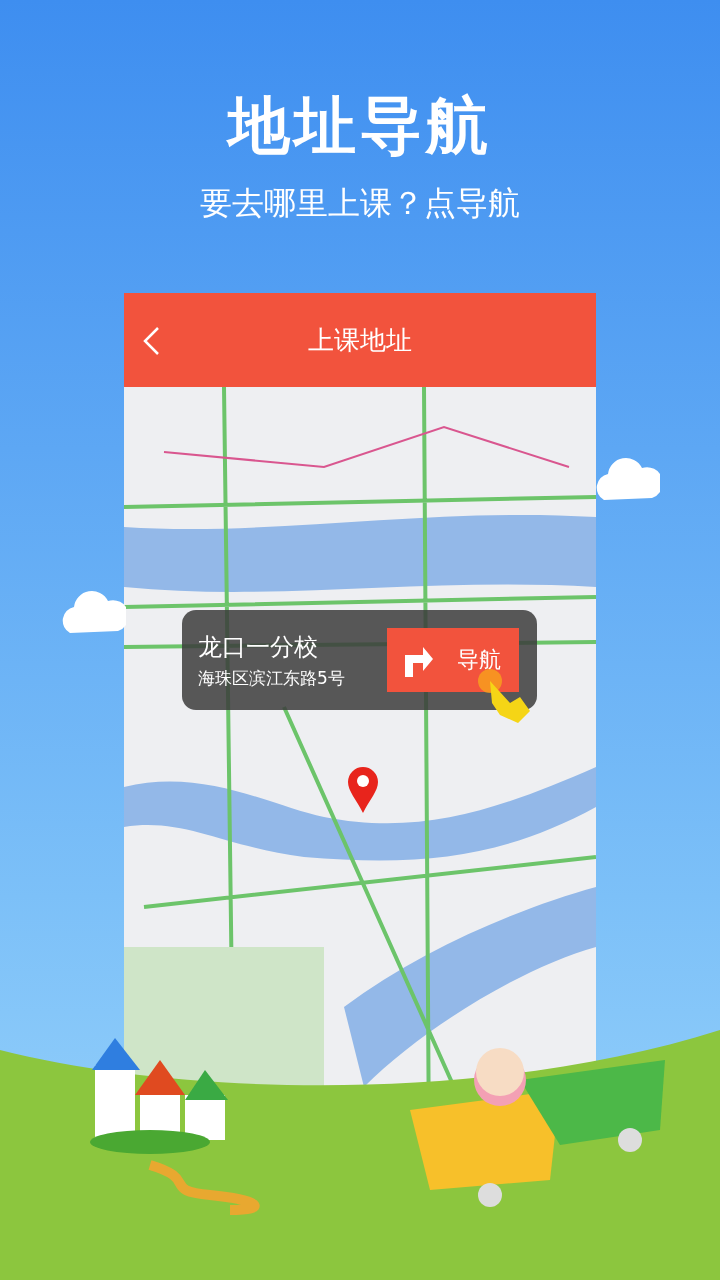  Describe the element at coordinates (272, 678) in the screenshot. I see `place-address: 海珠区滨江东路5号` at that location.